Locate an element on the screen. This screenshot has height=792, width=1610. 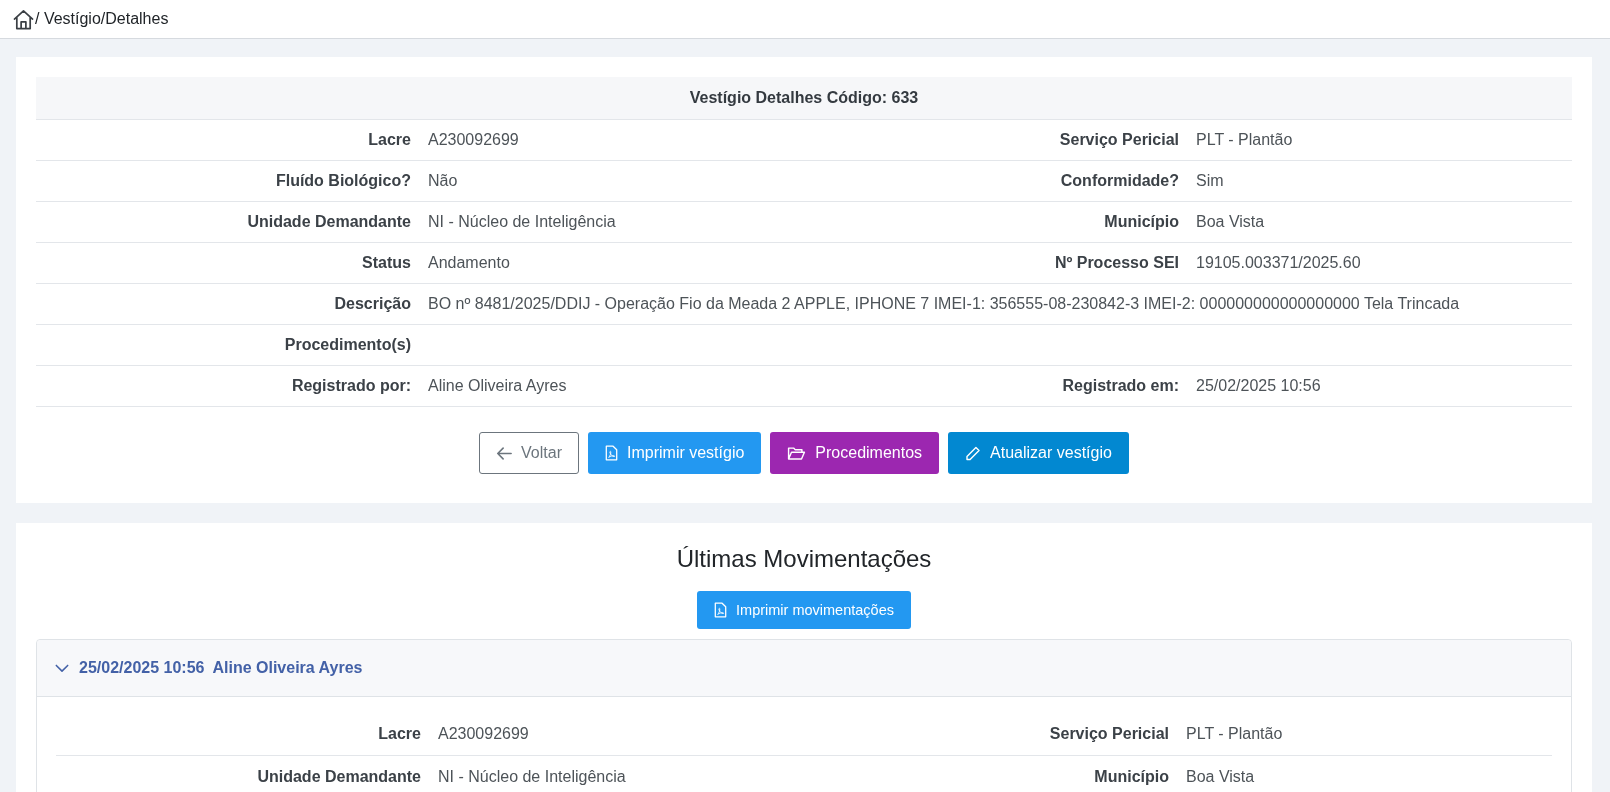
action-button: Imprimir vestígio is located at coordinates (675, 453).